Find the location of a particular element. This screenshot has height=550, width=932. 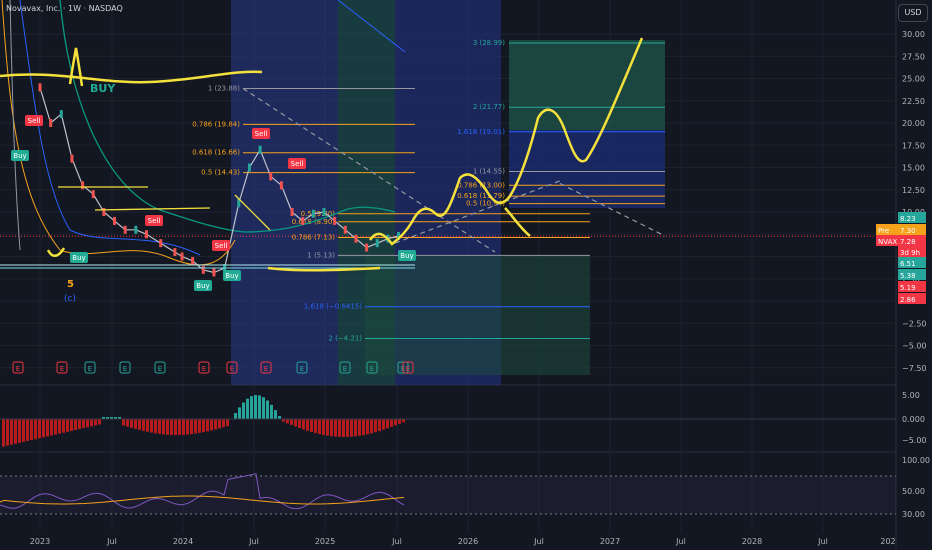

price-tag-label: Pre is located at coordinates (883, 231).